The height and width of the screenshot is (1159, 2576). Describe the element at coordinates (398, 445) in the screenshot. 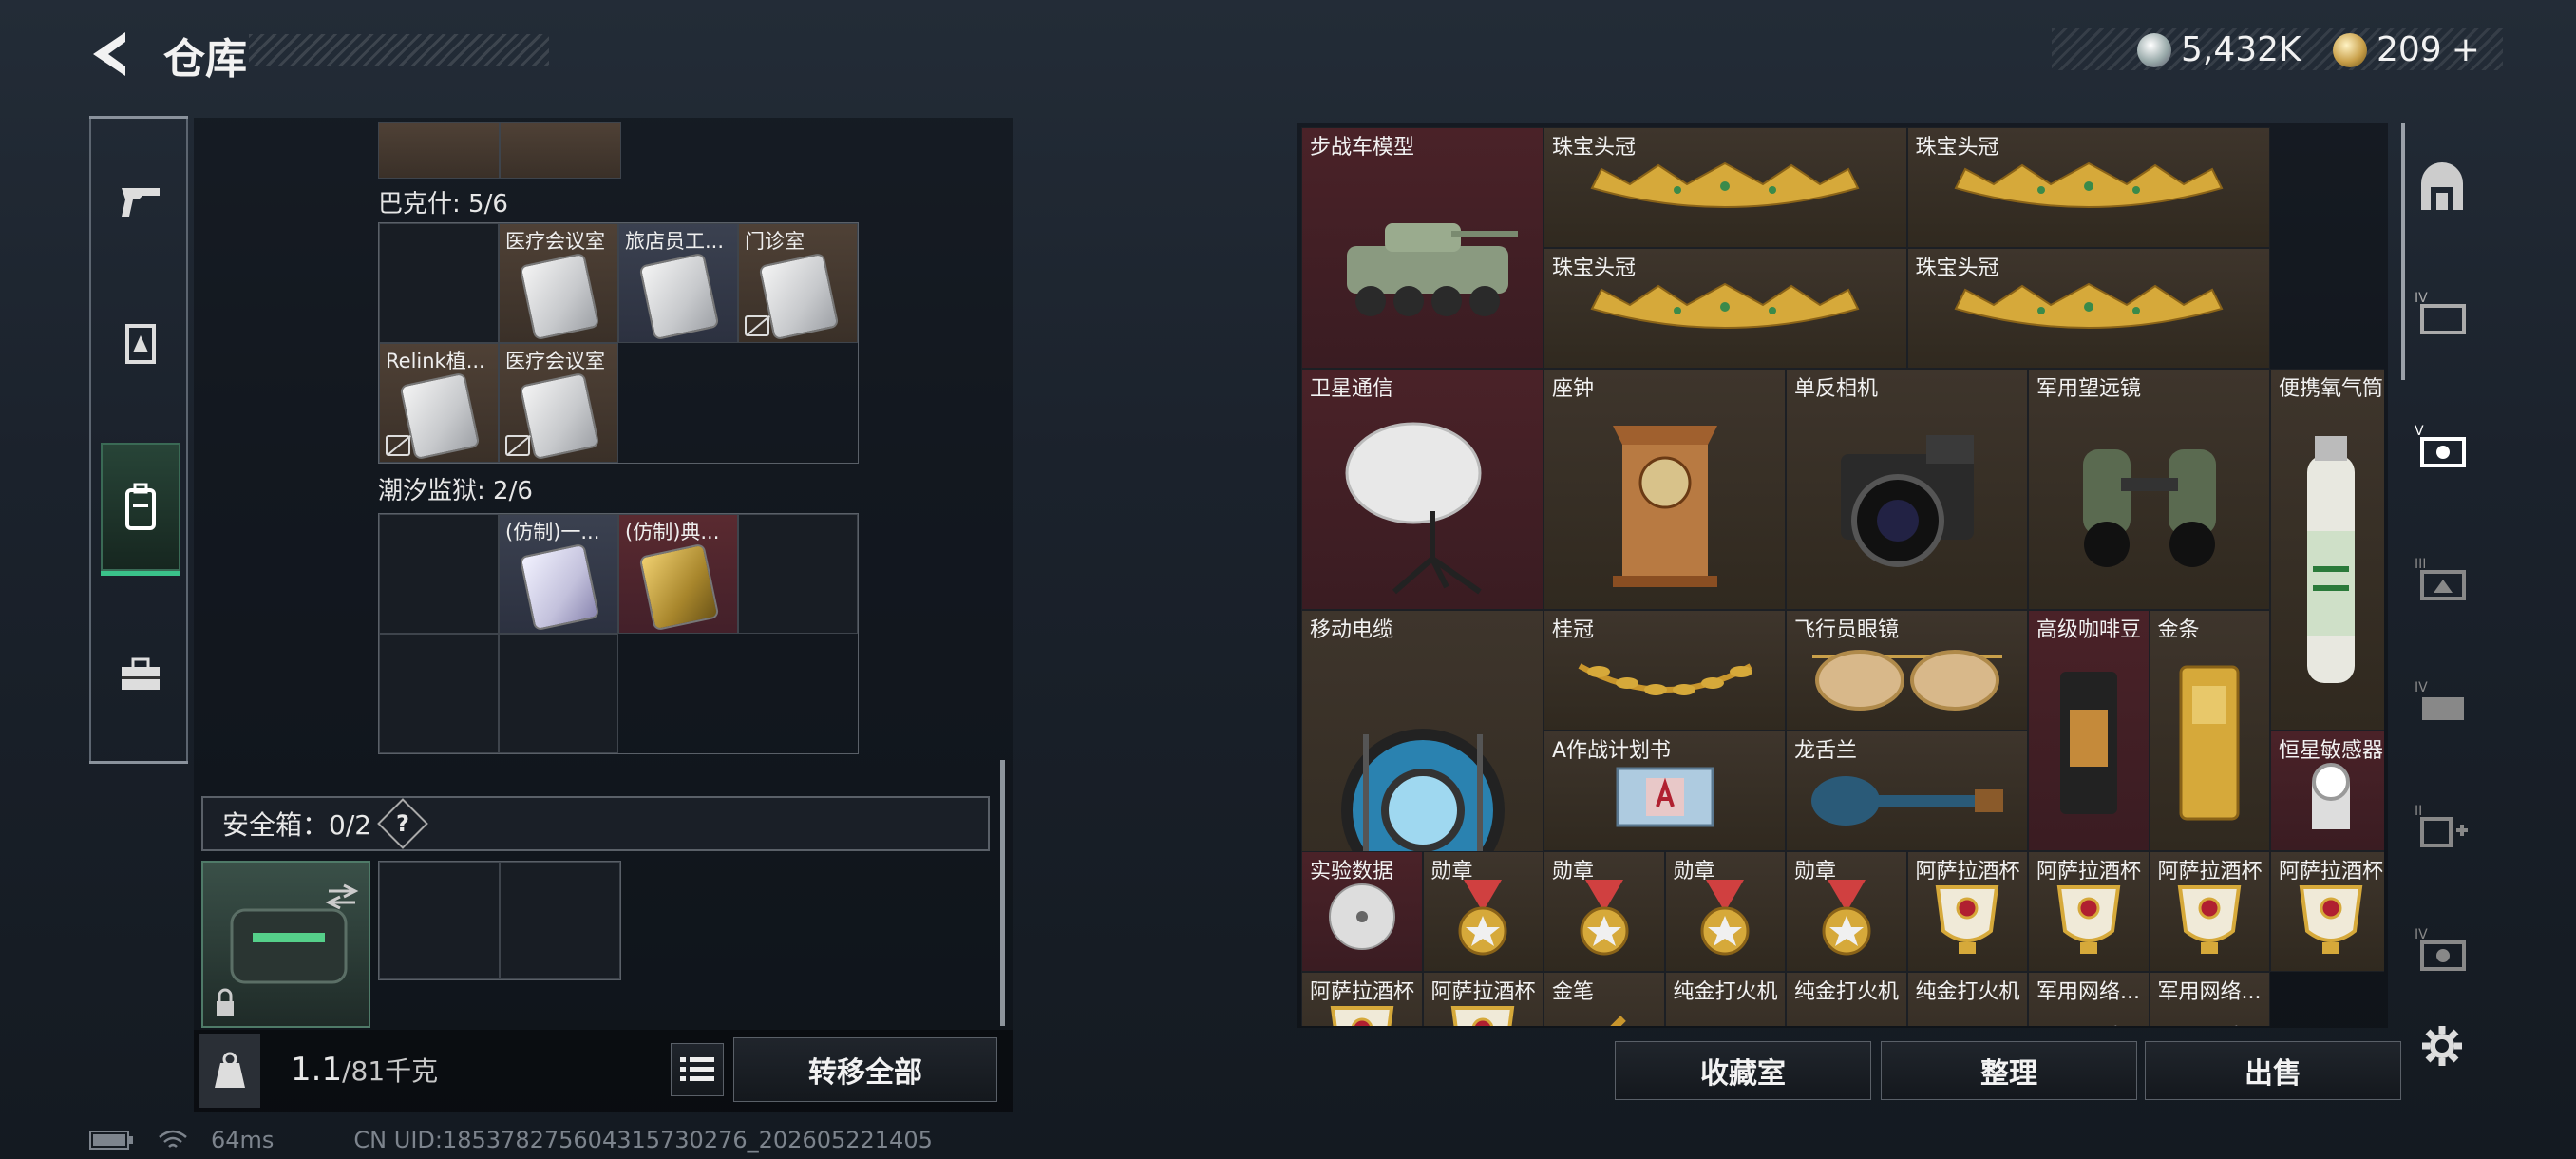

I see `no-card-icon` at that location.